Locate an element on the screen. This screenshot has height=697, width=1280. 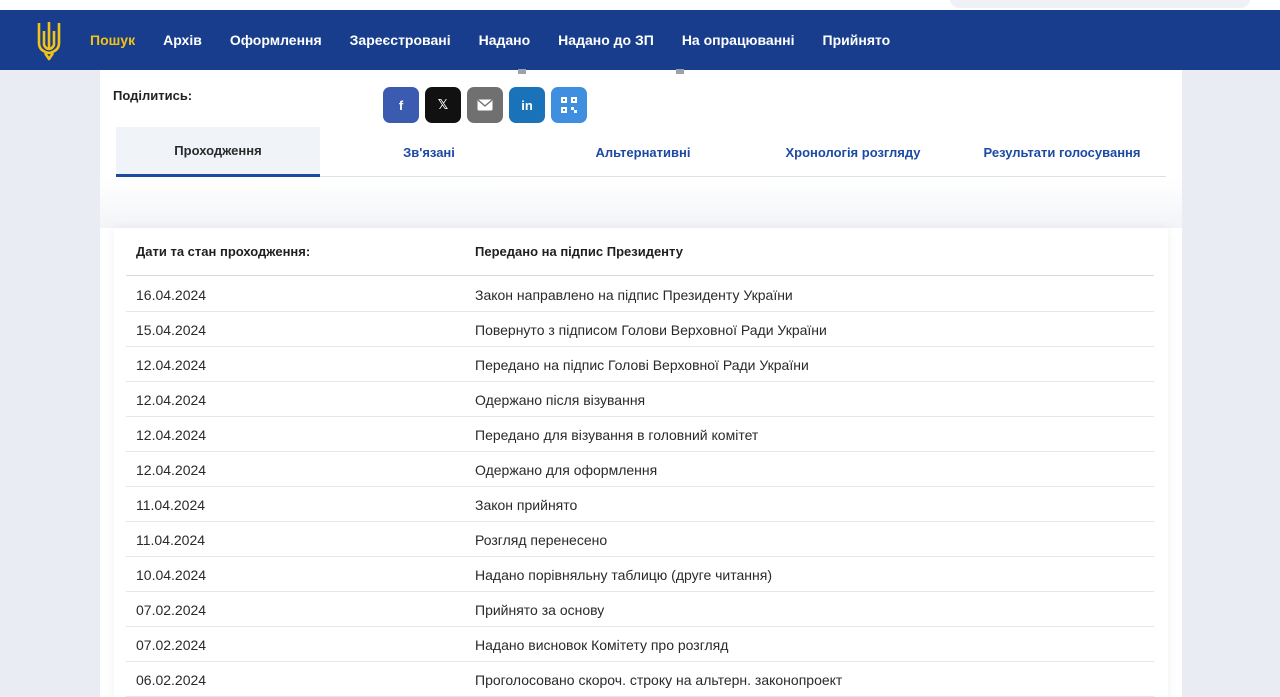
nav-item-search: Пошук is located at coordinates (112, 40).